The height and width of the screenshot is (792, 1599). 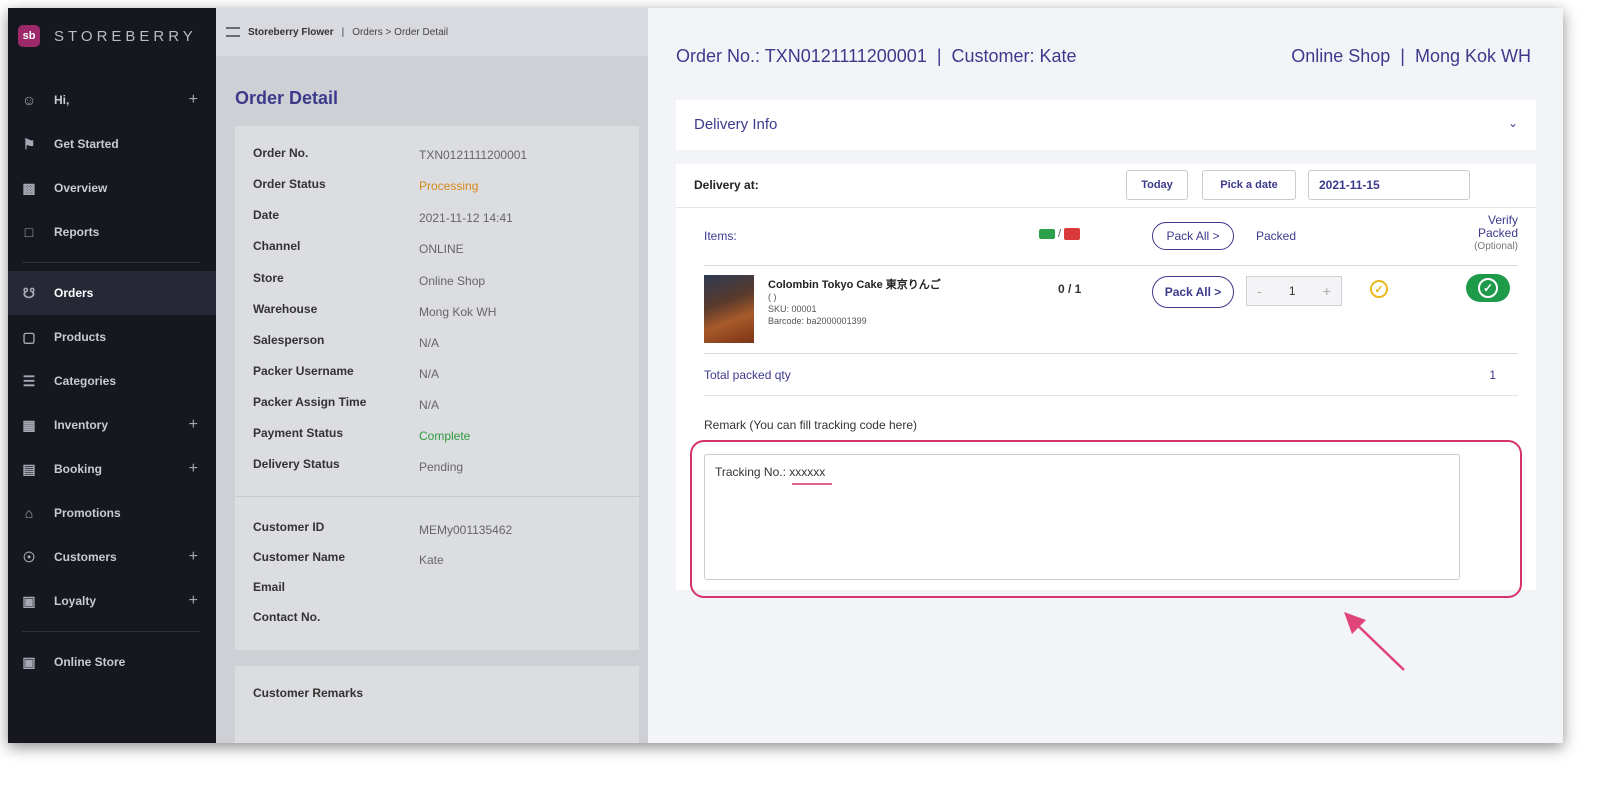 I want to click on field-value: Mong Kok WH, so click(x=458, y=312).